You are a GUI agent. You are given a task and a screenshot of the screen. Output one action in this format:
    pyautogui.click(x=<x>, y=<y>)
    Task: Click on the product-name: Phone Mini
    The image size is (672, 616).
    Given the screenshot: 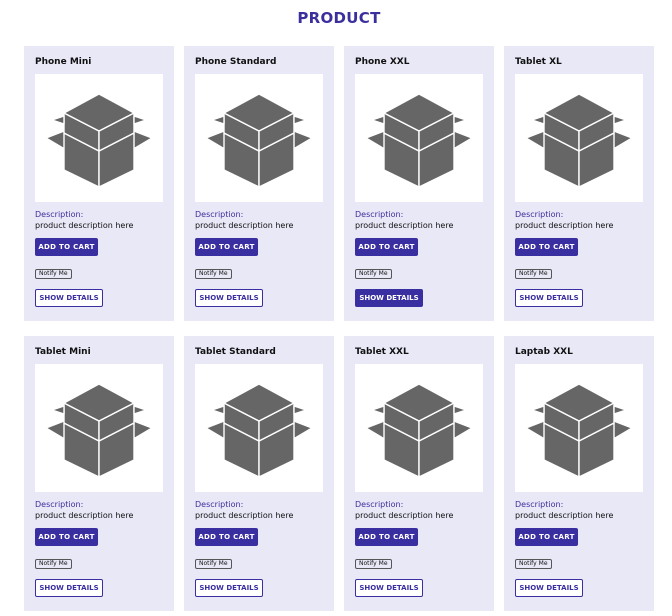 What is the action you would take?
    pyautogui.click(x=63, y=62)
    